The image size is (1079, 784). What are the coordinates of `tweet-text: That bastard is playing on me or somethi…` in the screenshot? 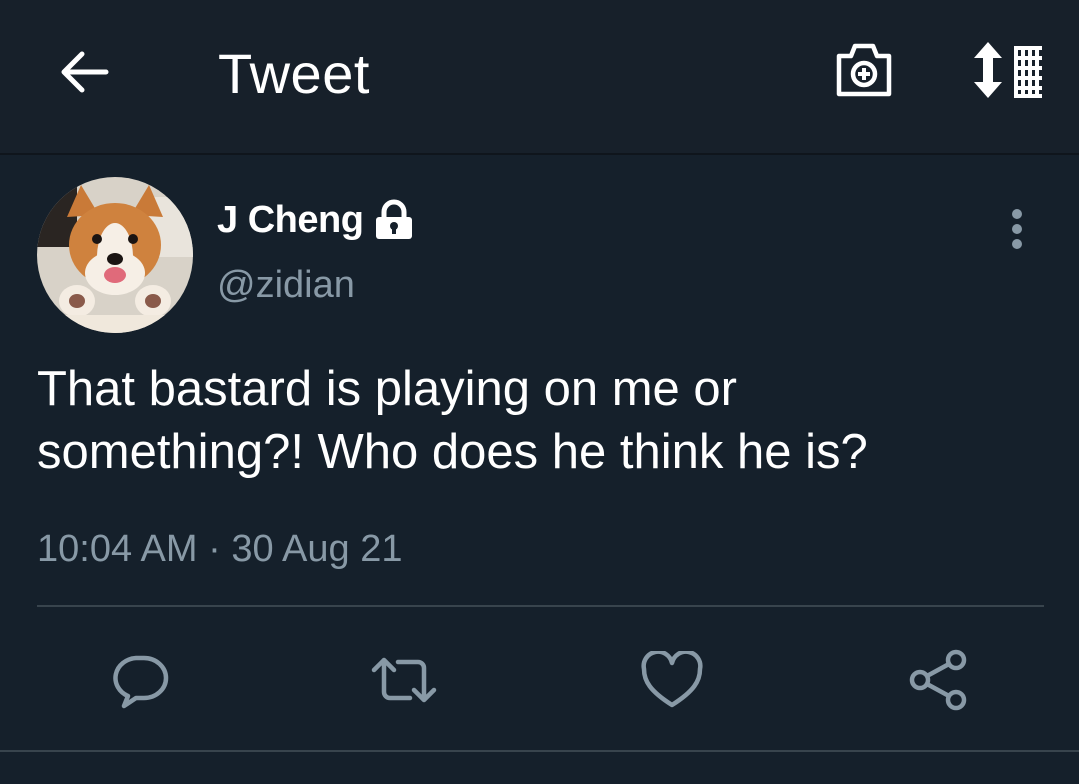 It's located at (452, 420).